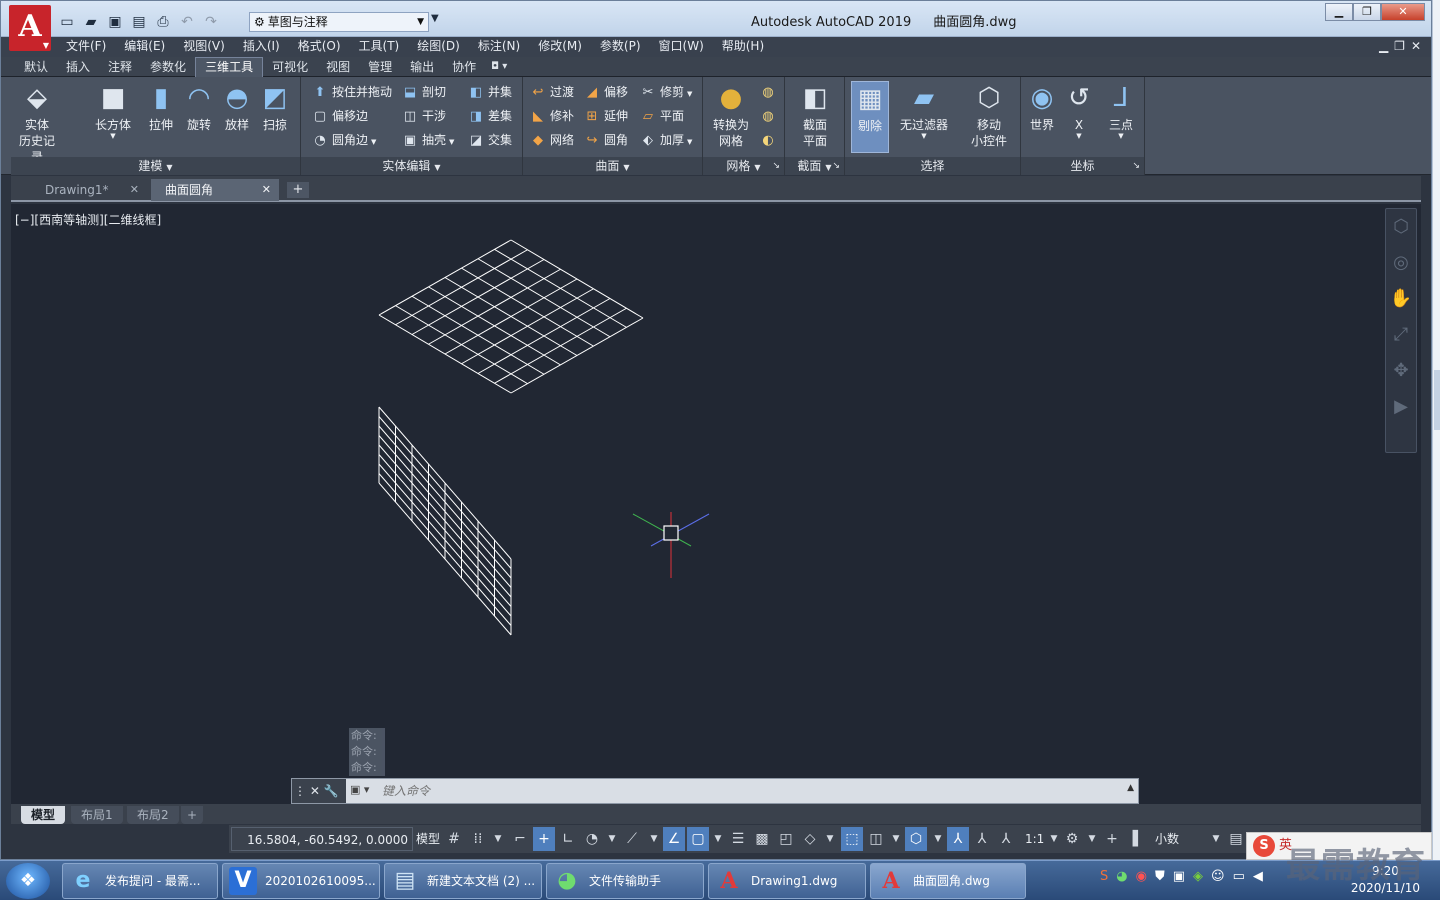 This screenshot has height=900, width=1440. I want to click on tab-3d-tools: 三维工具, so click(229, 67).